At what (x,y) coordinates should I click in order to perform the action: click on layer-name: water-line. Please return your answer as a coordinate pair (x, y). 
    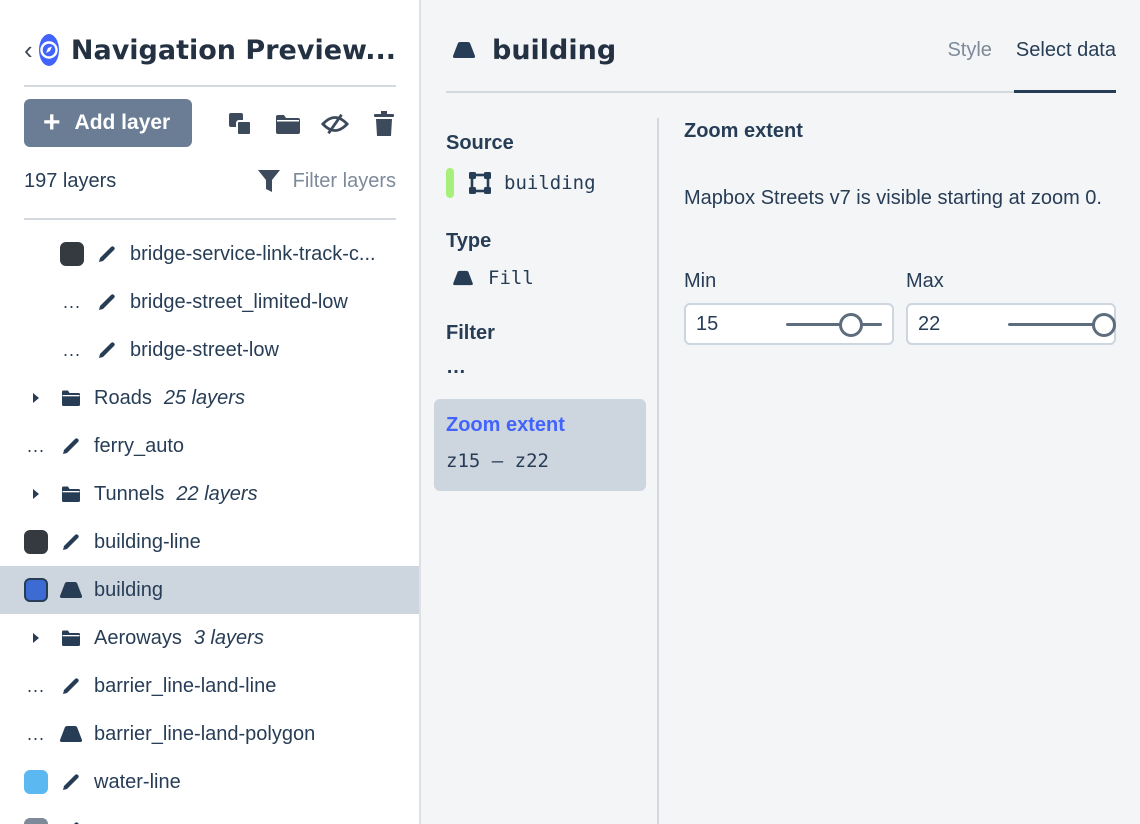
    Looking at the image, I should click on (137, 781).